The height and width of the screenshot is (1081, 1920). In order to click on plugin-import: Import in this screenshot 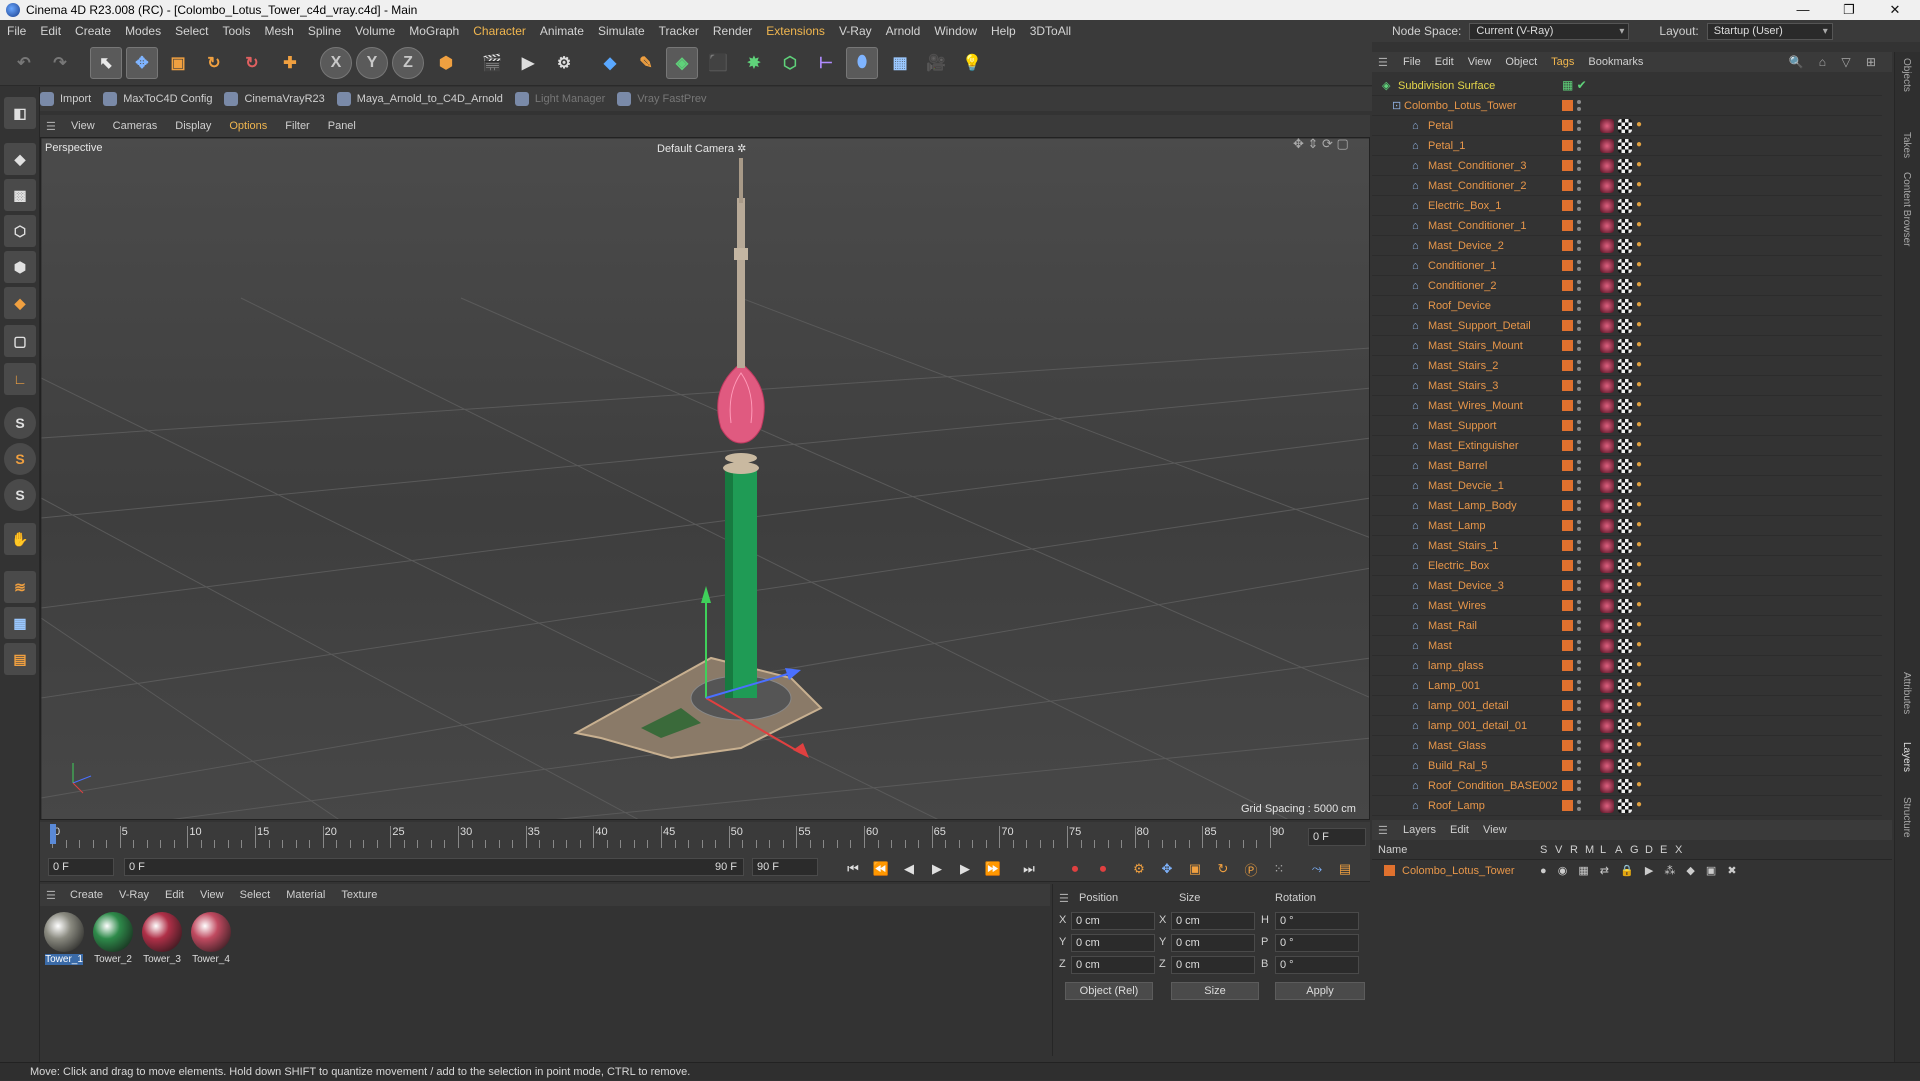, I will do `click(65, 99)`.